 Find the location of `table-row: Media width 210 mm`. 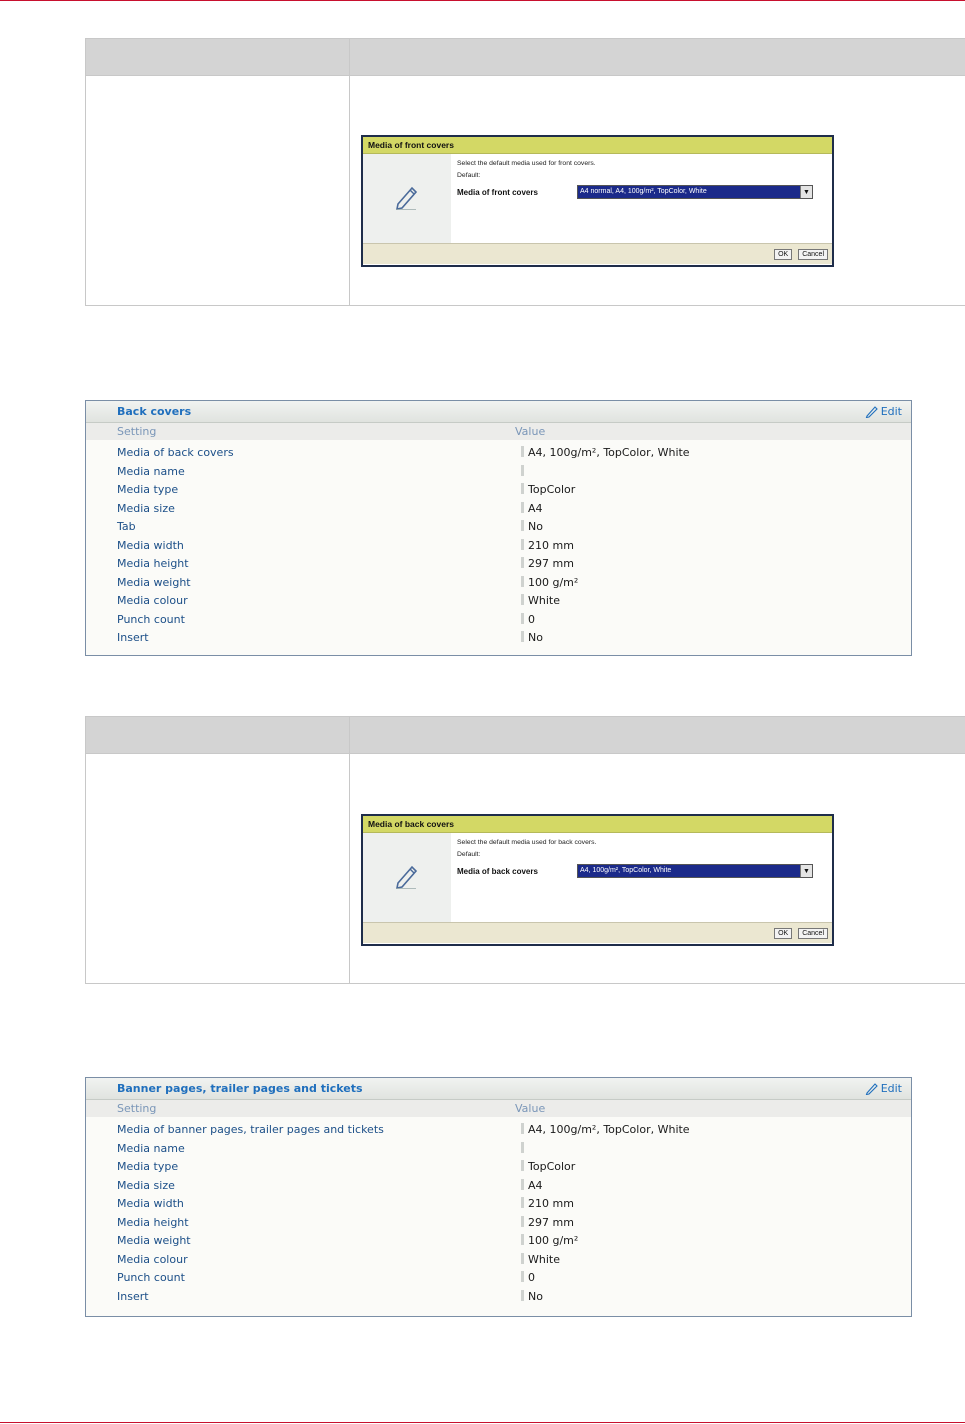

table-row: Media width 210 mm is located at coordinates (498, 545).